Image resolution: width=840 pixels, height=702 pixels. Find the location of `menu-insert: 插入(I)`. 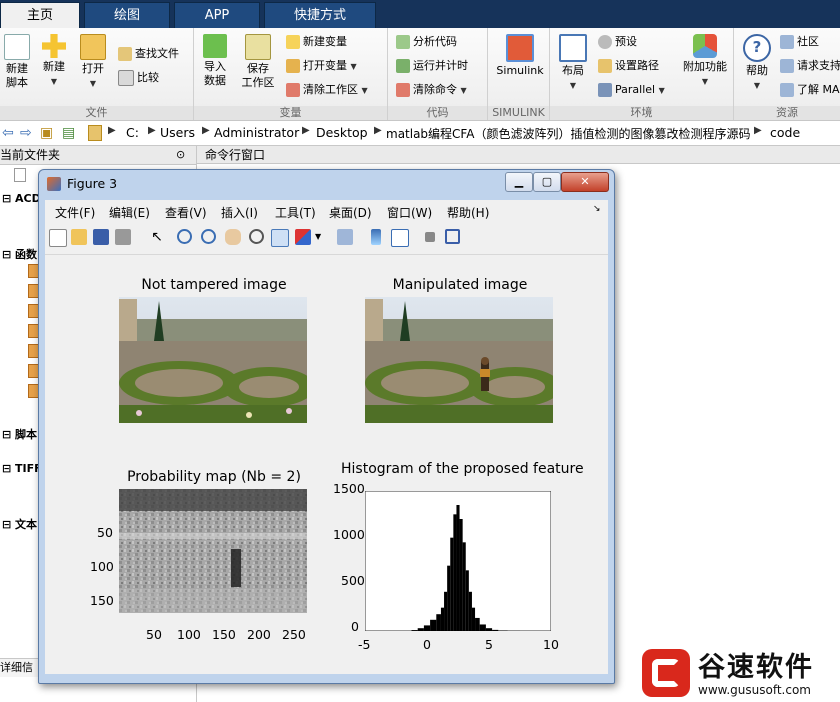

menu-insert: 插入(I) is located at coordinates (239, 212).